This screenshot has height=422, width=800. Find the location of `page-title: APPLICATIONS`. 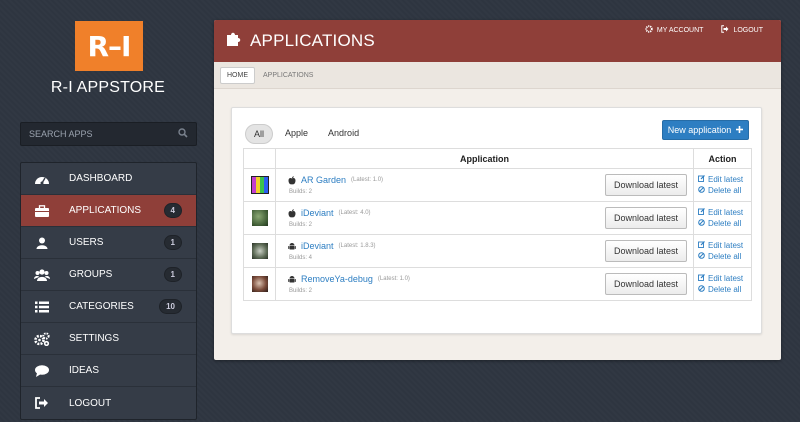

page-title: APPLICATIONS is located at coordinates (312, 40).